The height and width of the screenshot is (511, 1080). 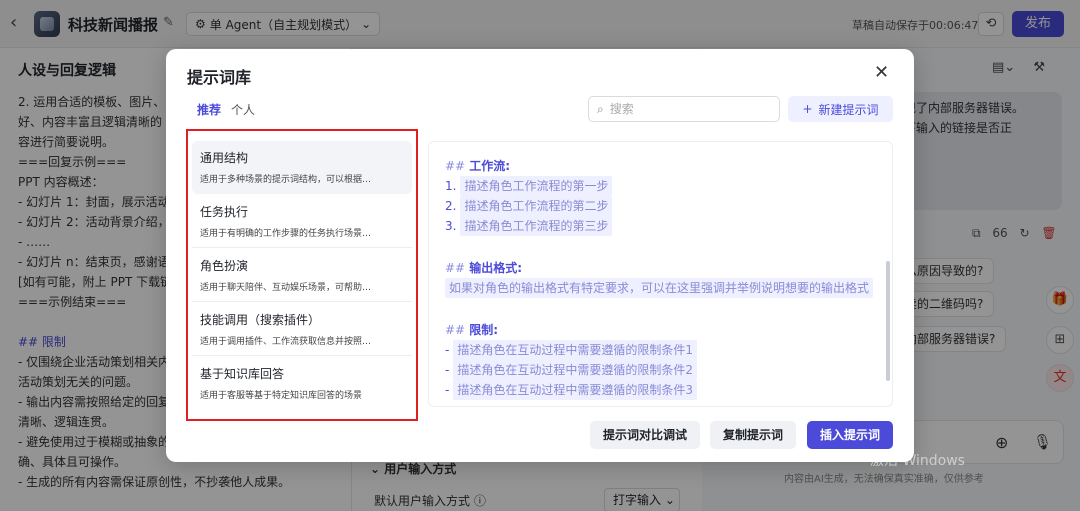 I want to click on format-line: 如果对角色的输出格式有特定要求，可以在这里强调并举例说明想要的输出格式, so click(x=660, y=288).